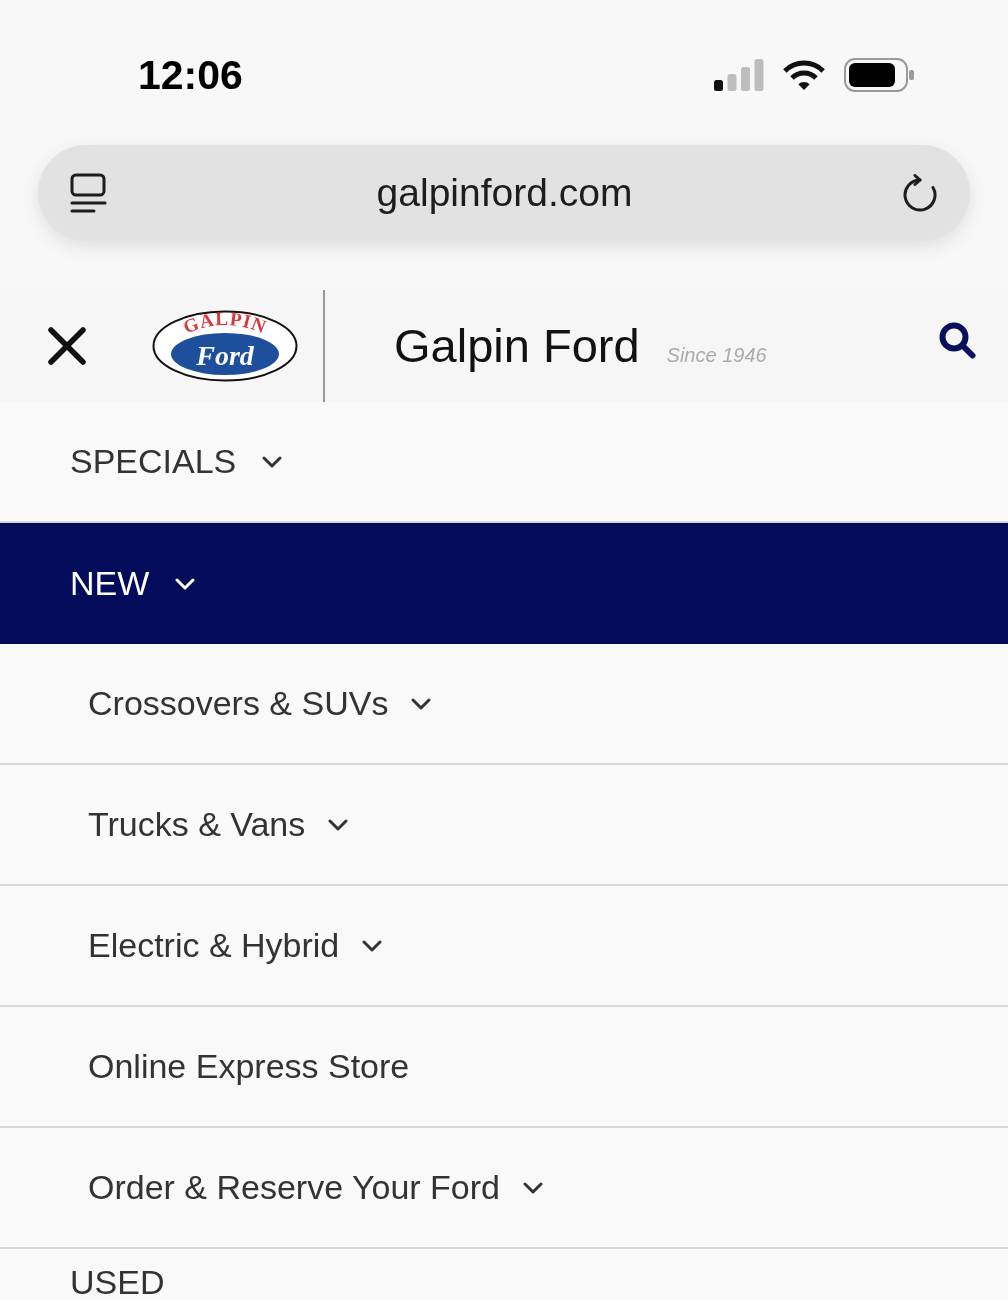  What do you see at coordinates (517, 345) in the screenshot?
I see `site-title: Galpin Ford` at bounding box center [517, 345].